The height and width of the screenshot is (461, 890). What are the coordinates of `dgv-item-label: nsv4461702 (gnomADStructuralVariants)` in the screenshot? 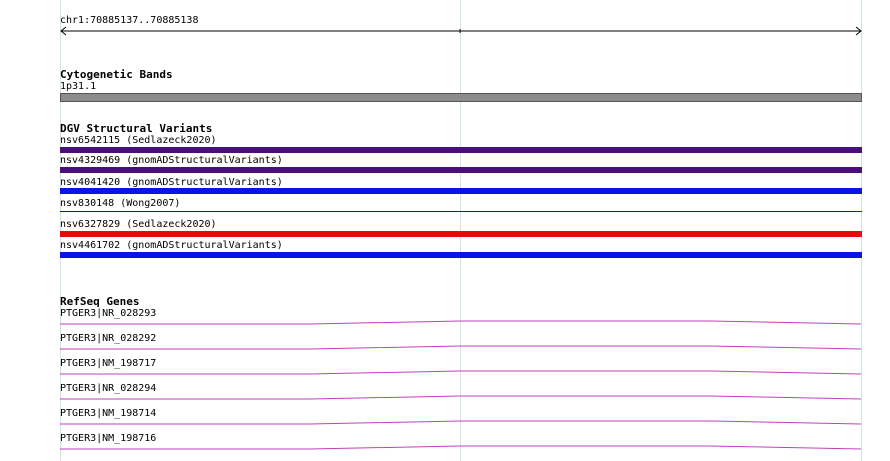 It's located at (171, 245).